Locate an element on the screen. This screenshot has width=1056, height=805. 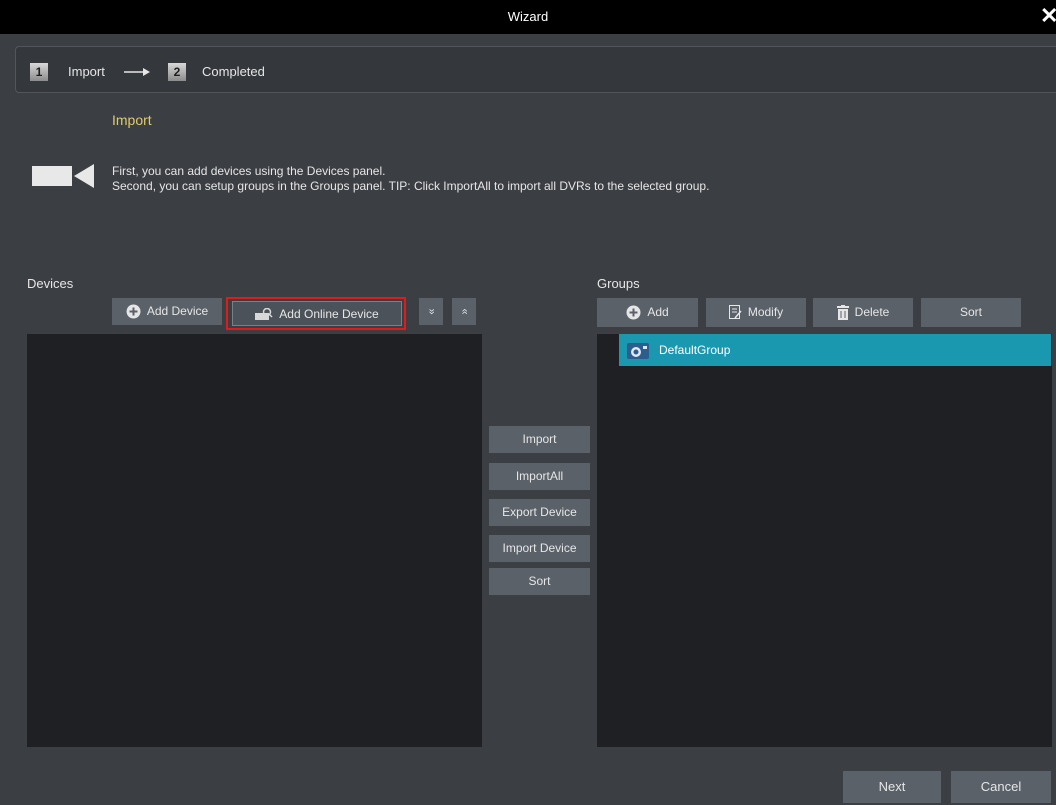
import-button: Import is located at coordinates (539, 439).